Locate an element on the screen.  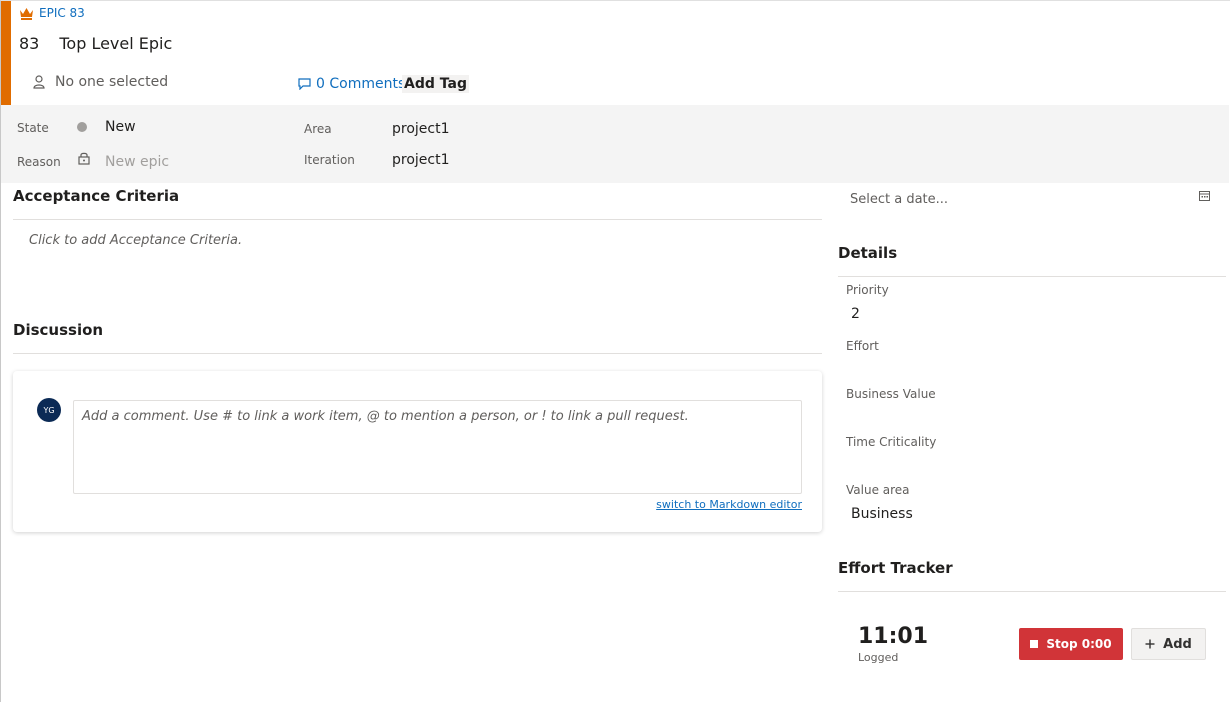
comments-count: 0 Comments is located at coordinates (361, 84).